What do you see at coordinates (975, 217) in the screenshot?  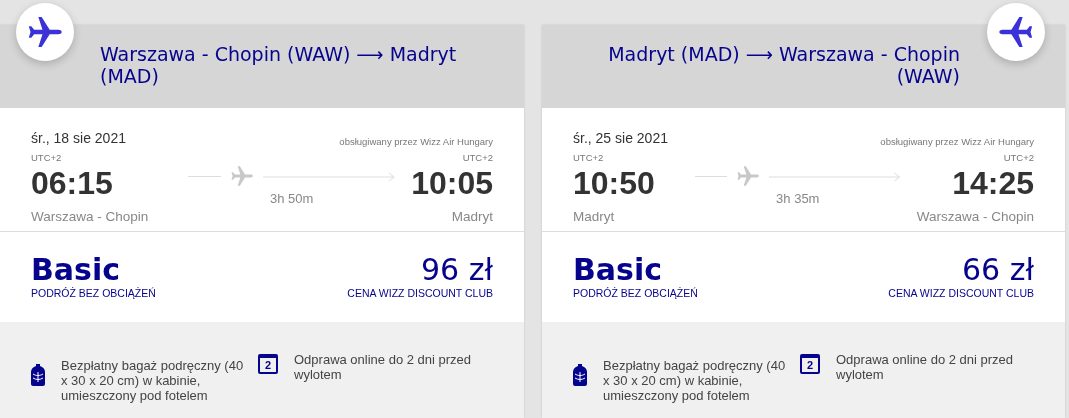 I see `arrival-airport: Warszawa - Chopin` at bounding box center [975, 217].